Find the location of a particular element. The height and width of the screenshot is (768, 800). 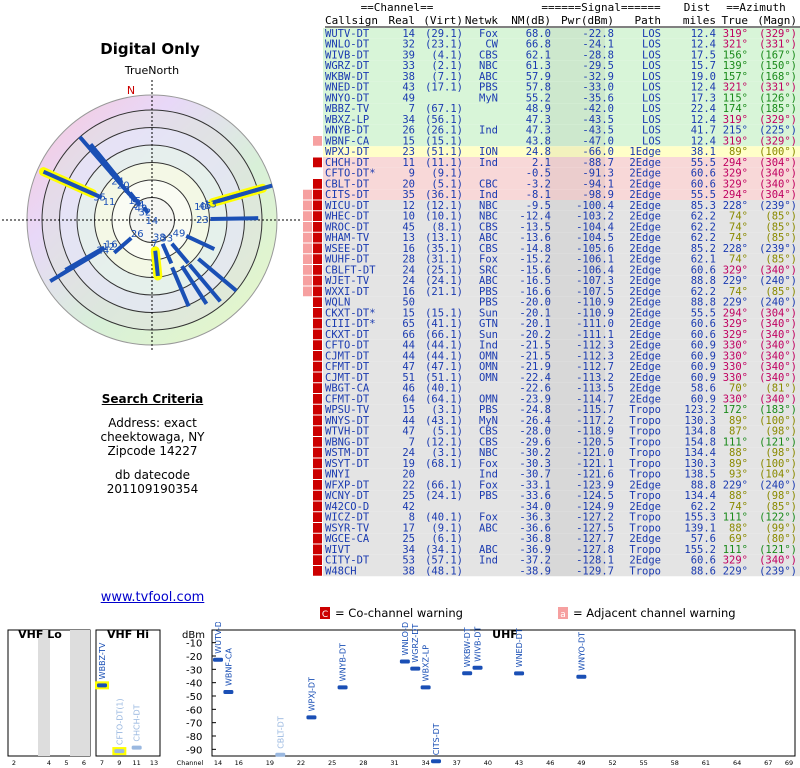

gap-band is located at coordinates (44, 693).